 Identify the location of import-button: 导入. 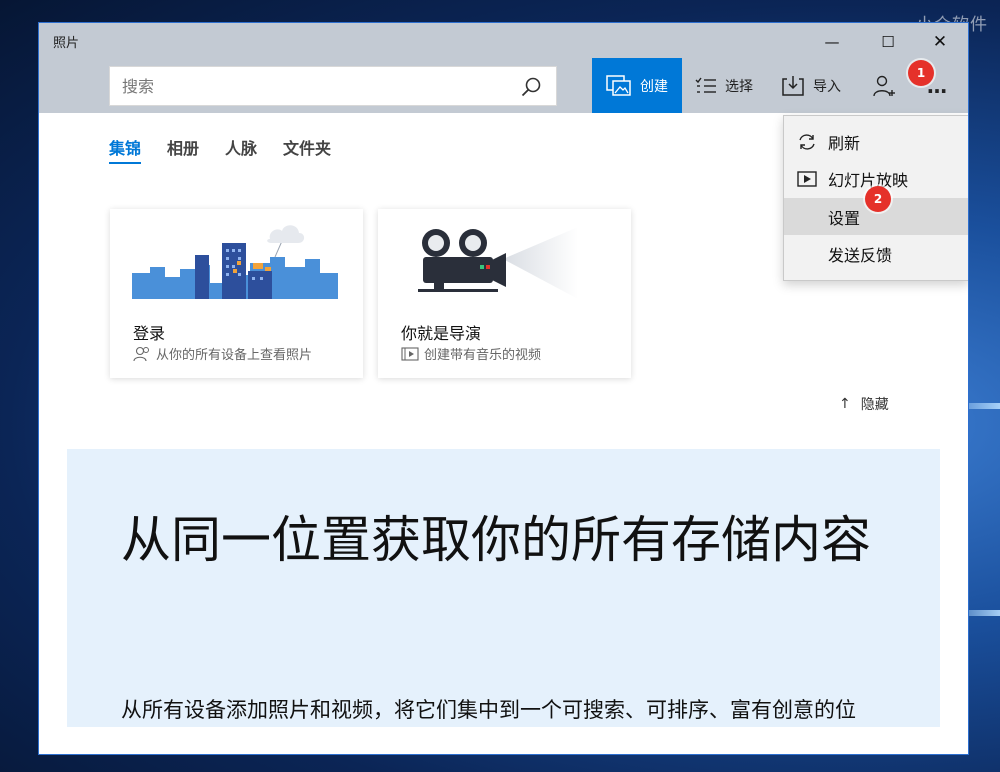
(811, 85).